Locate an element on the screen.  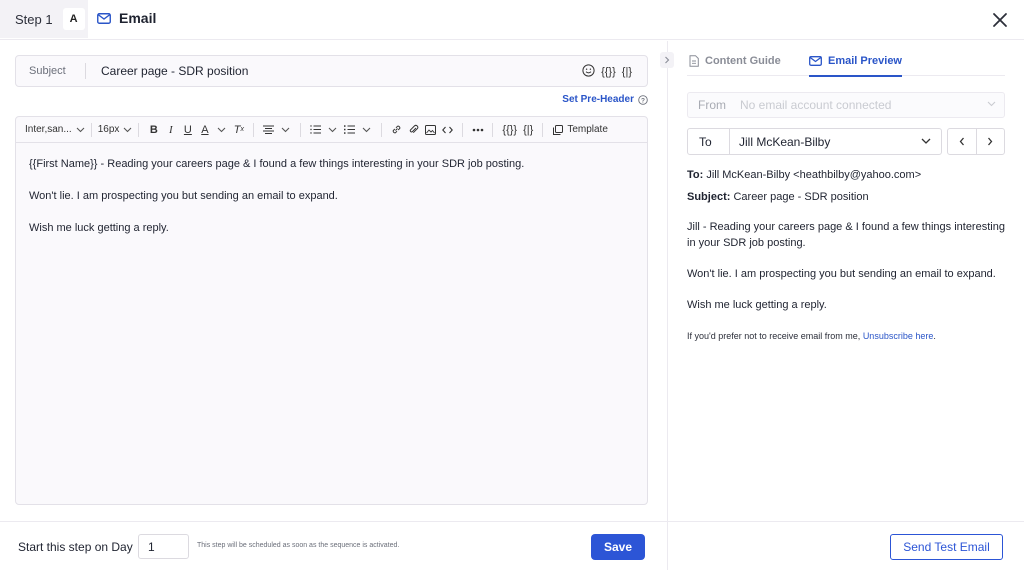
preview-subject-value: Career page - SDR position is located at coordinates (801, 197).